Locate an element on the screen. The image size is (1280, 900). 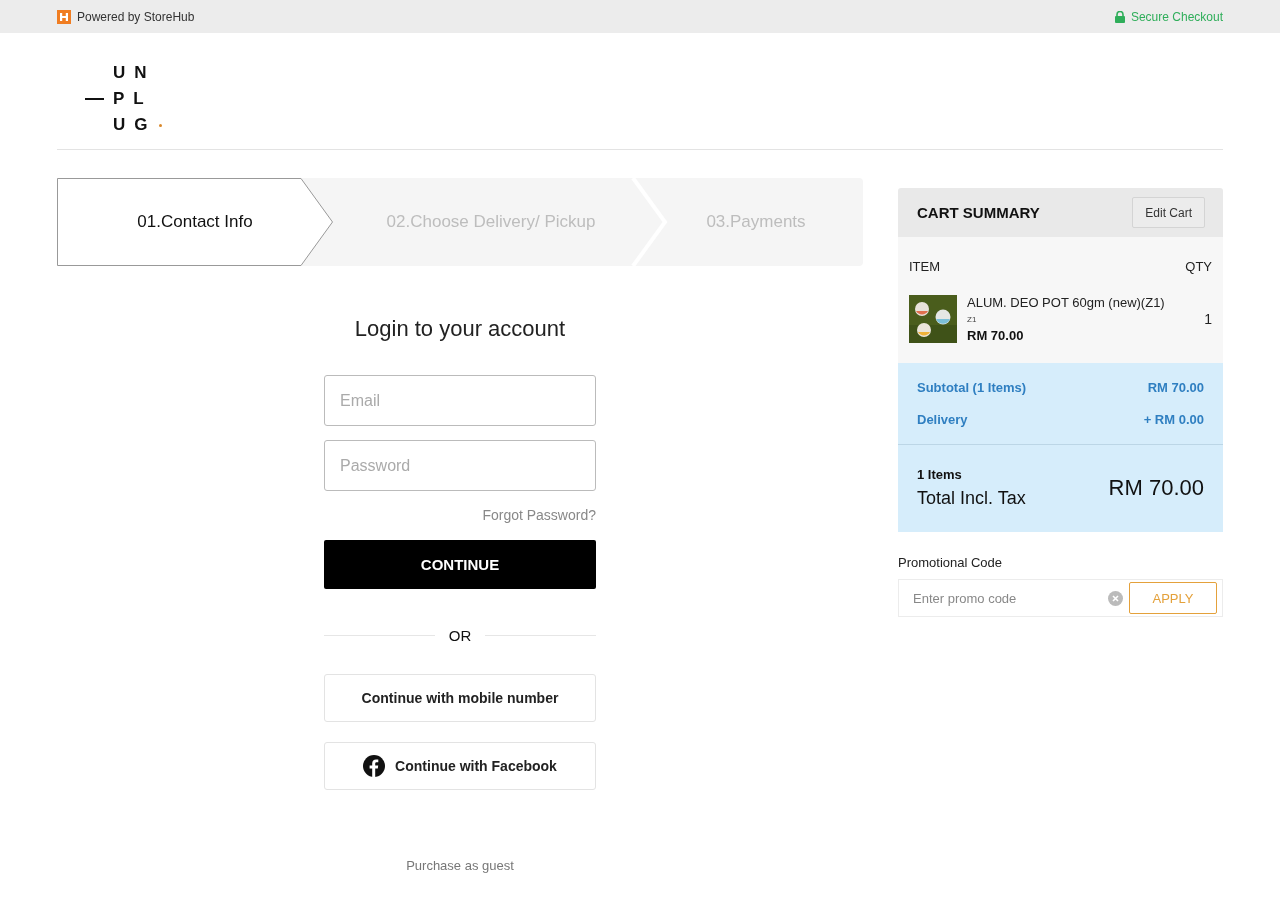
facebook-button: Continue with Facebook is located at coordinates (460, 766).